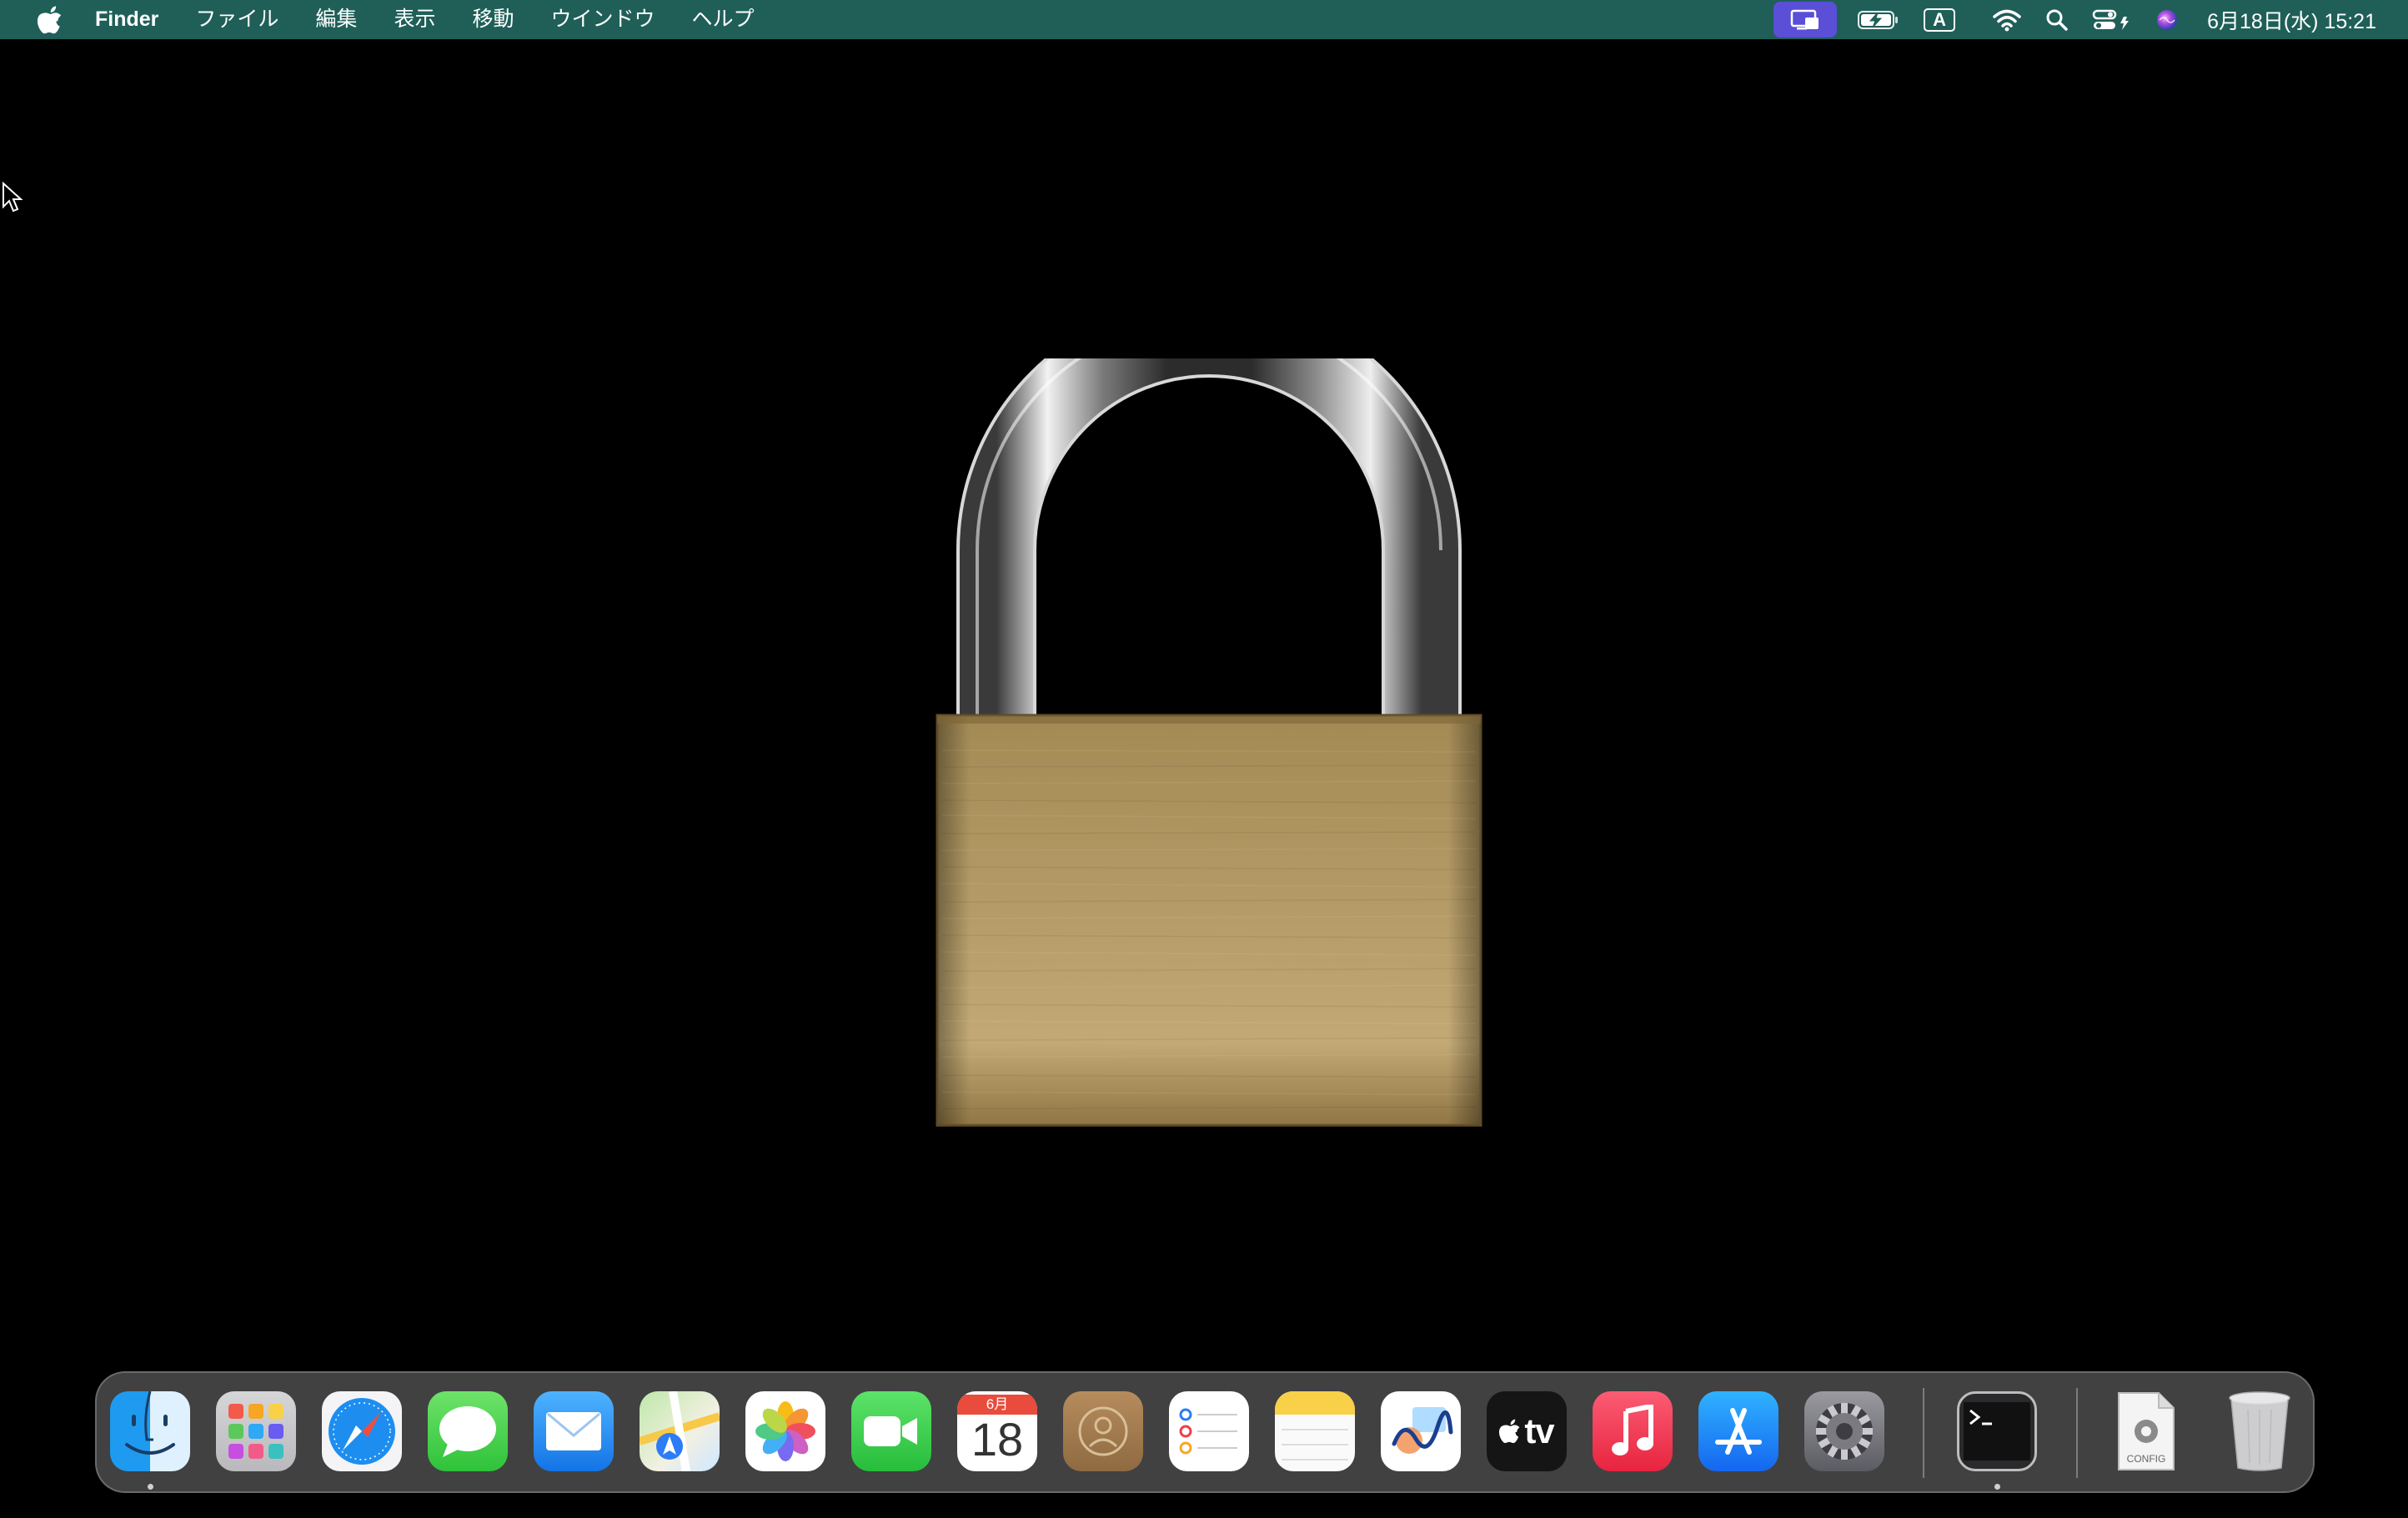  What do you see at coordinates (2146, 1459) in the screenshot?
I see `config-file-label: CONFIG` at bounding box center [2146, 1459].